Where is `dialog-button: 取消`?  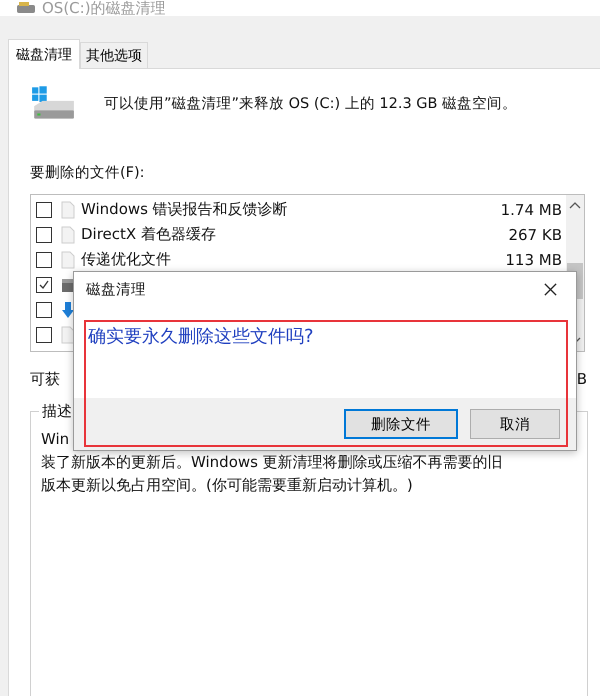
dialog-button: 取消 is located at coordinates (515, 424).